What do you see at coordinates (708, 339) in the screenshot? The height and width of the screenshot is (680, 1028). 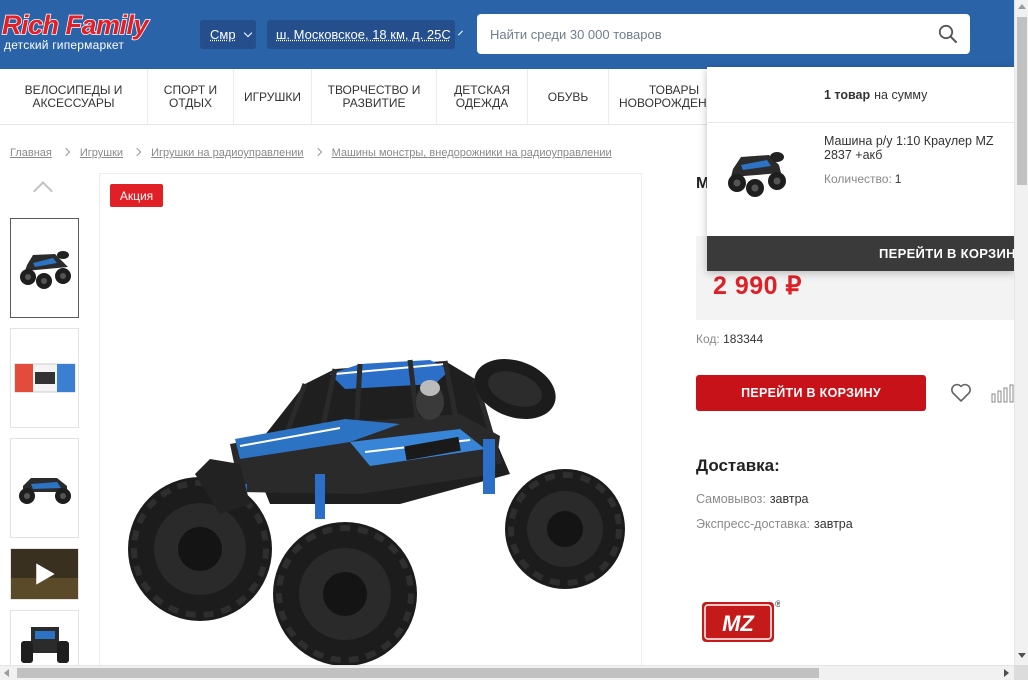 I see `product-code-label: Код:` at bounding box center [708, 339].